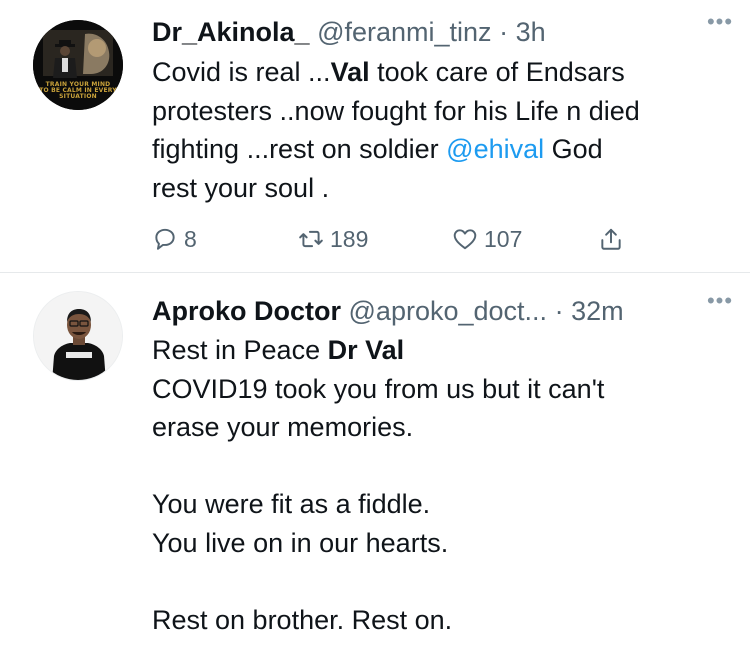 Image resolution: width=750 pixels, height=649 pixels. Describe the element at coordinates (299, 149) in the screenshot. I see `text-segment: fighting ...rest on soldier` at that location.